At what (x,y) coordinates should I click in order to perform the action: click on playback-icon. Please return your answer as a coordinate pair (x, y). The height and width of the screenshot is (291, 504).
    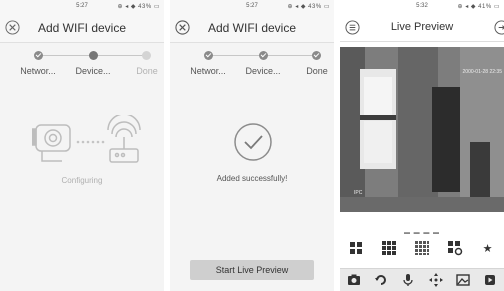
    Looking at the image, I should click on (381, 280).